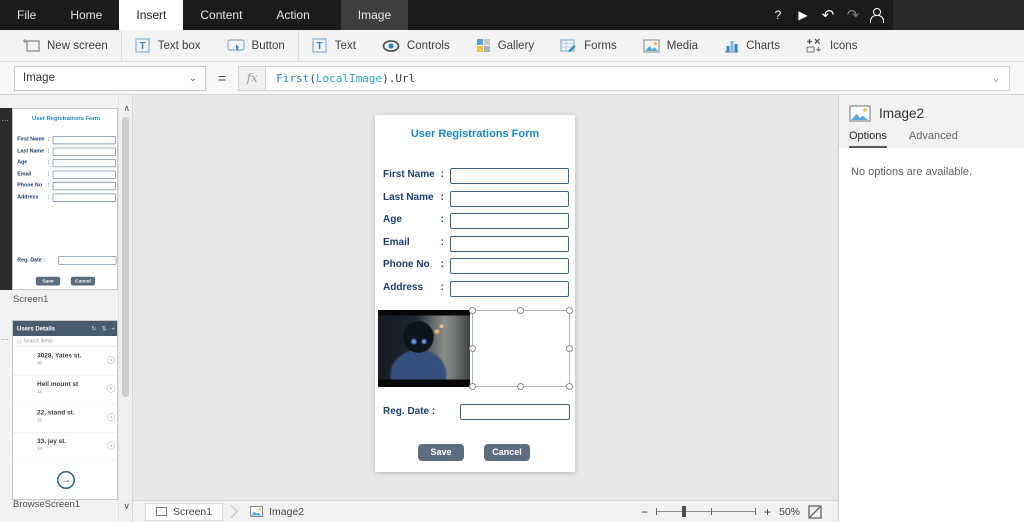 This screenshot has width=1024, height=522. I want to click on tab-home: Home, so click(86, 15).